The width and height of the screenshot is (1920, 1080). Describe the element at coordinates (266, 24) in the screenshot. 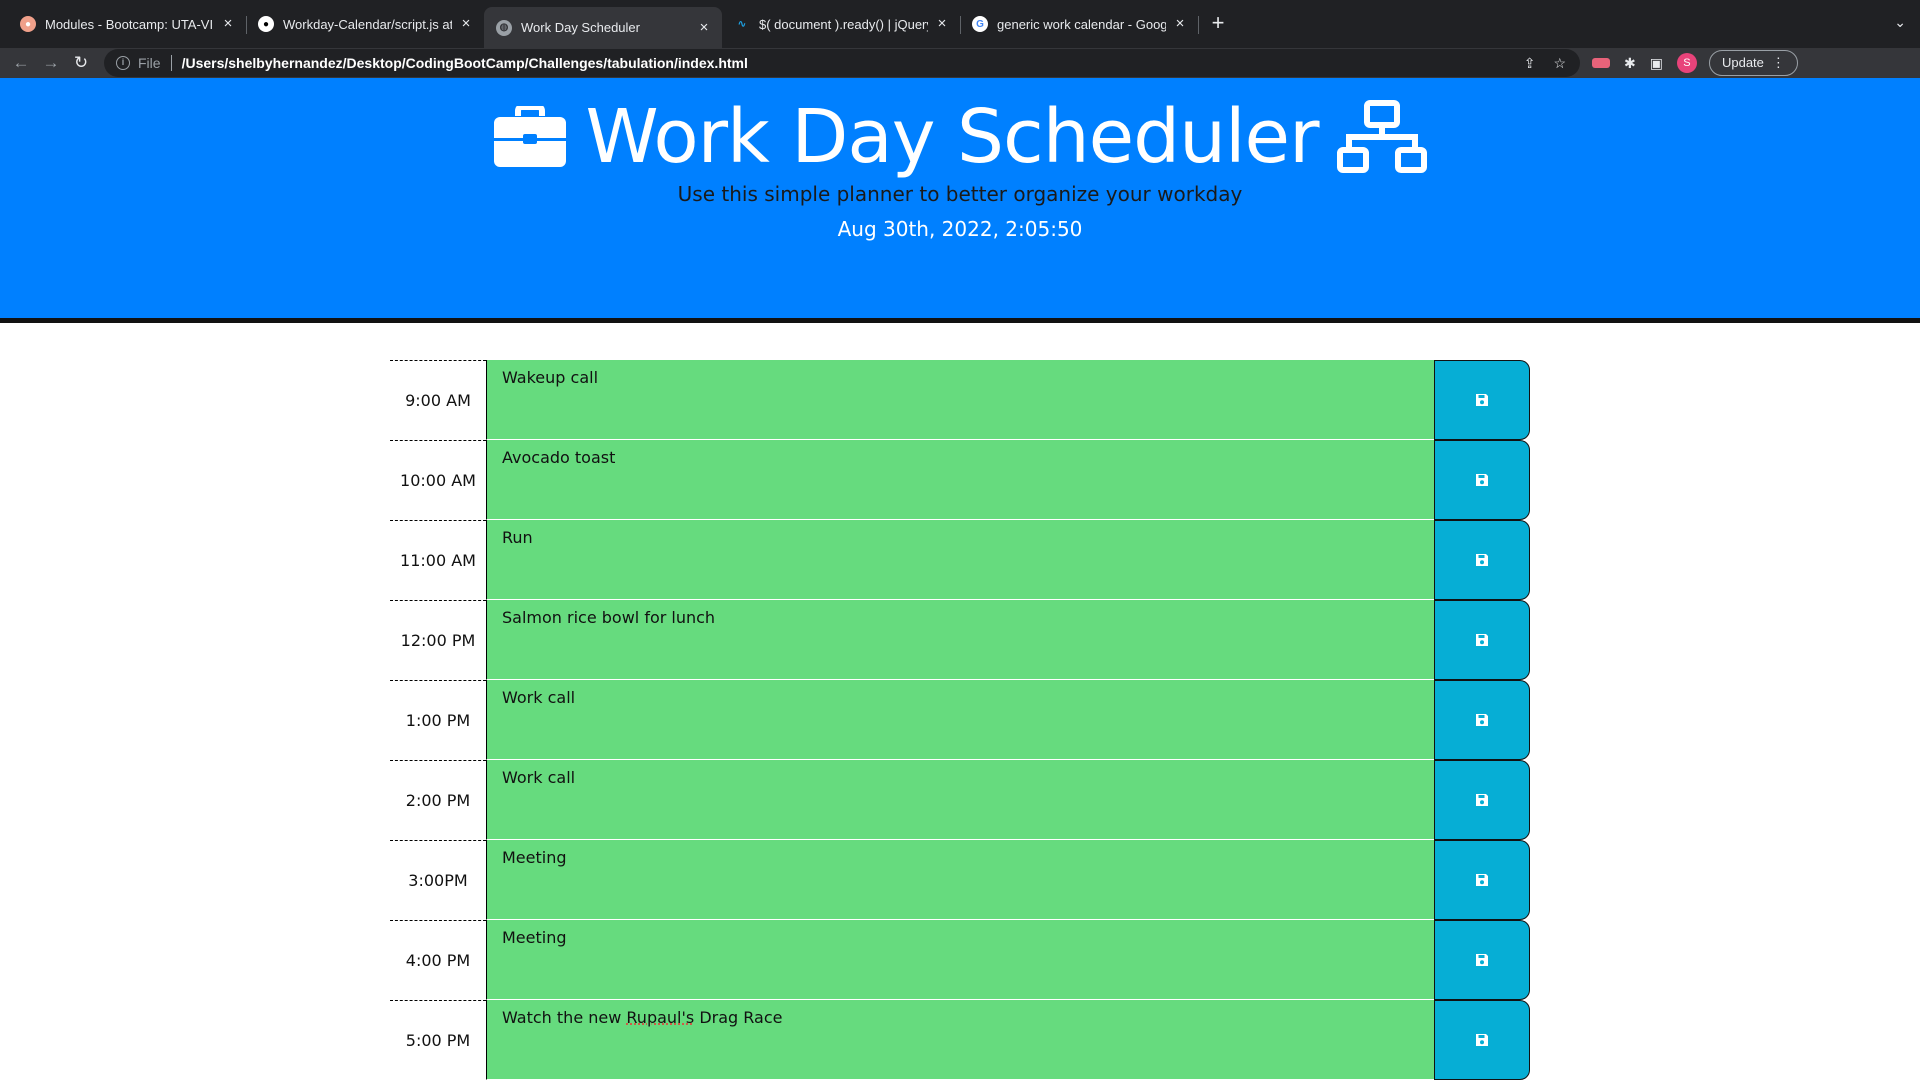

I see `github-icon: ●` at that location.